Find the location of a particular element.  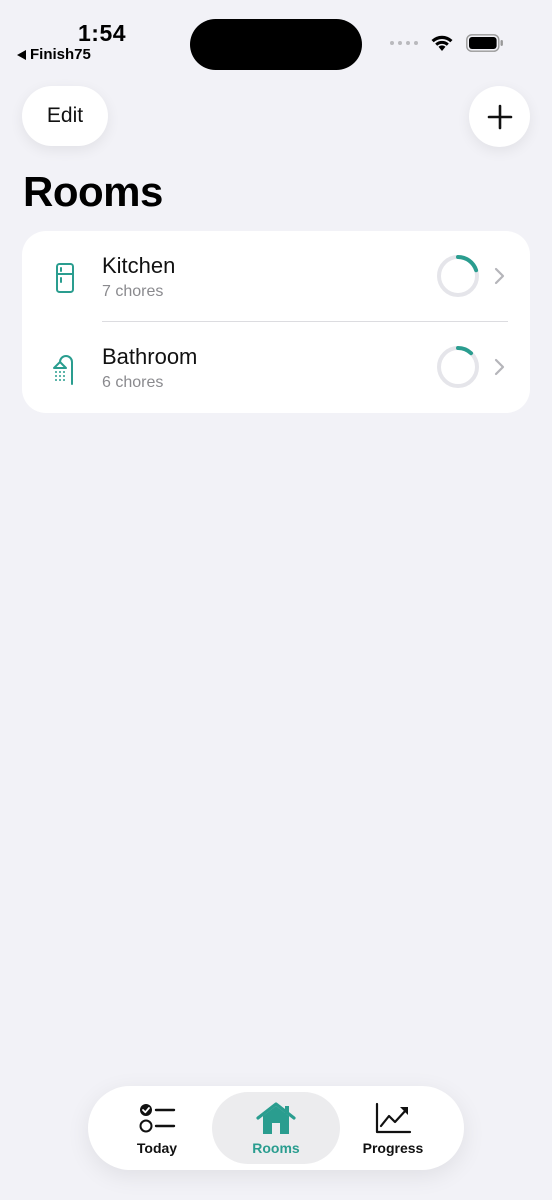

tab-rooms: Rooms is located at coordinates (276, 1128).